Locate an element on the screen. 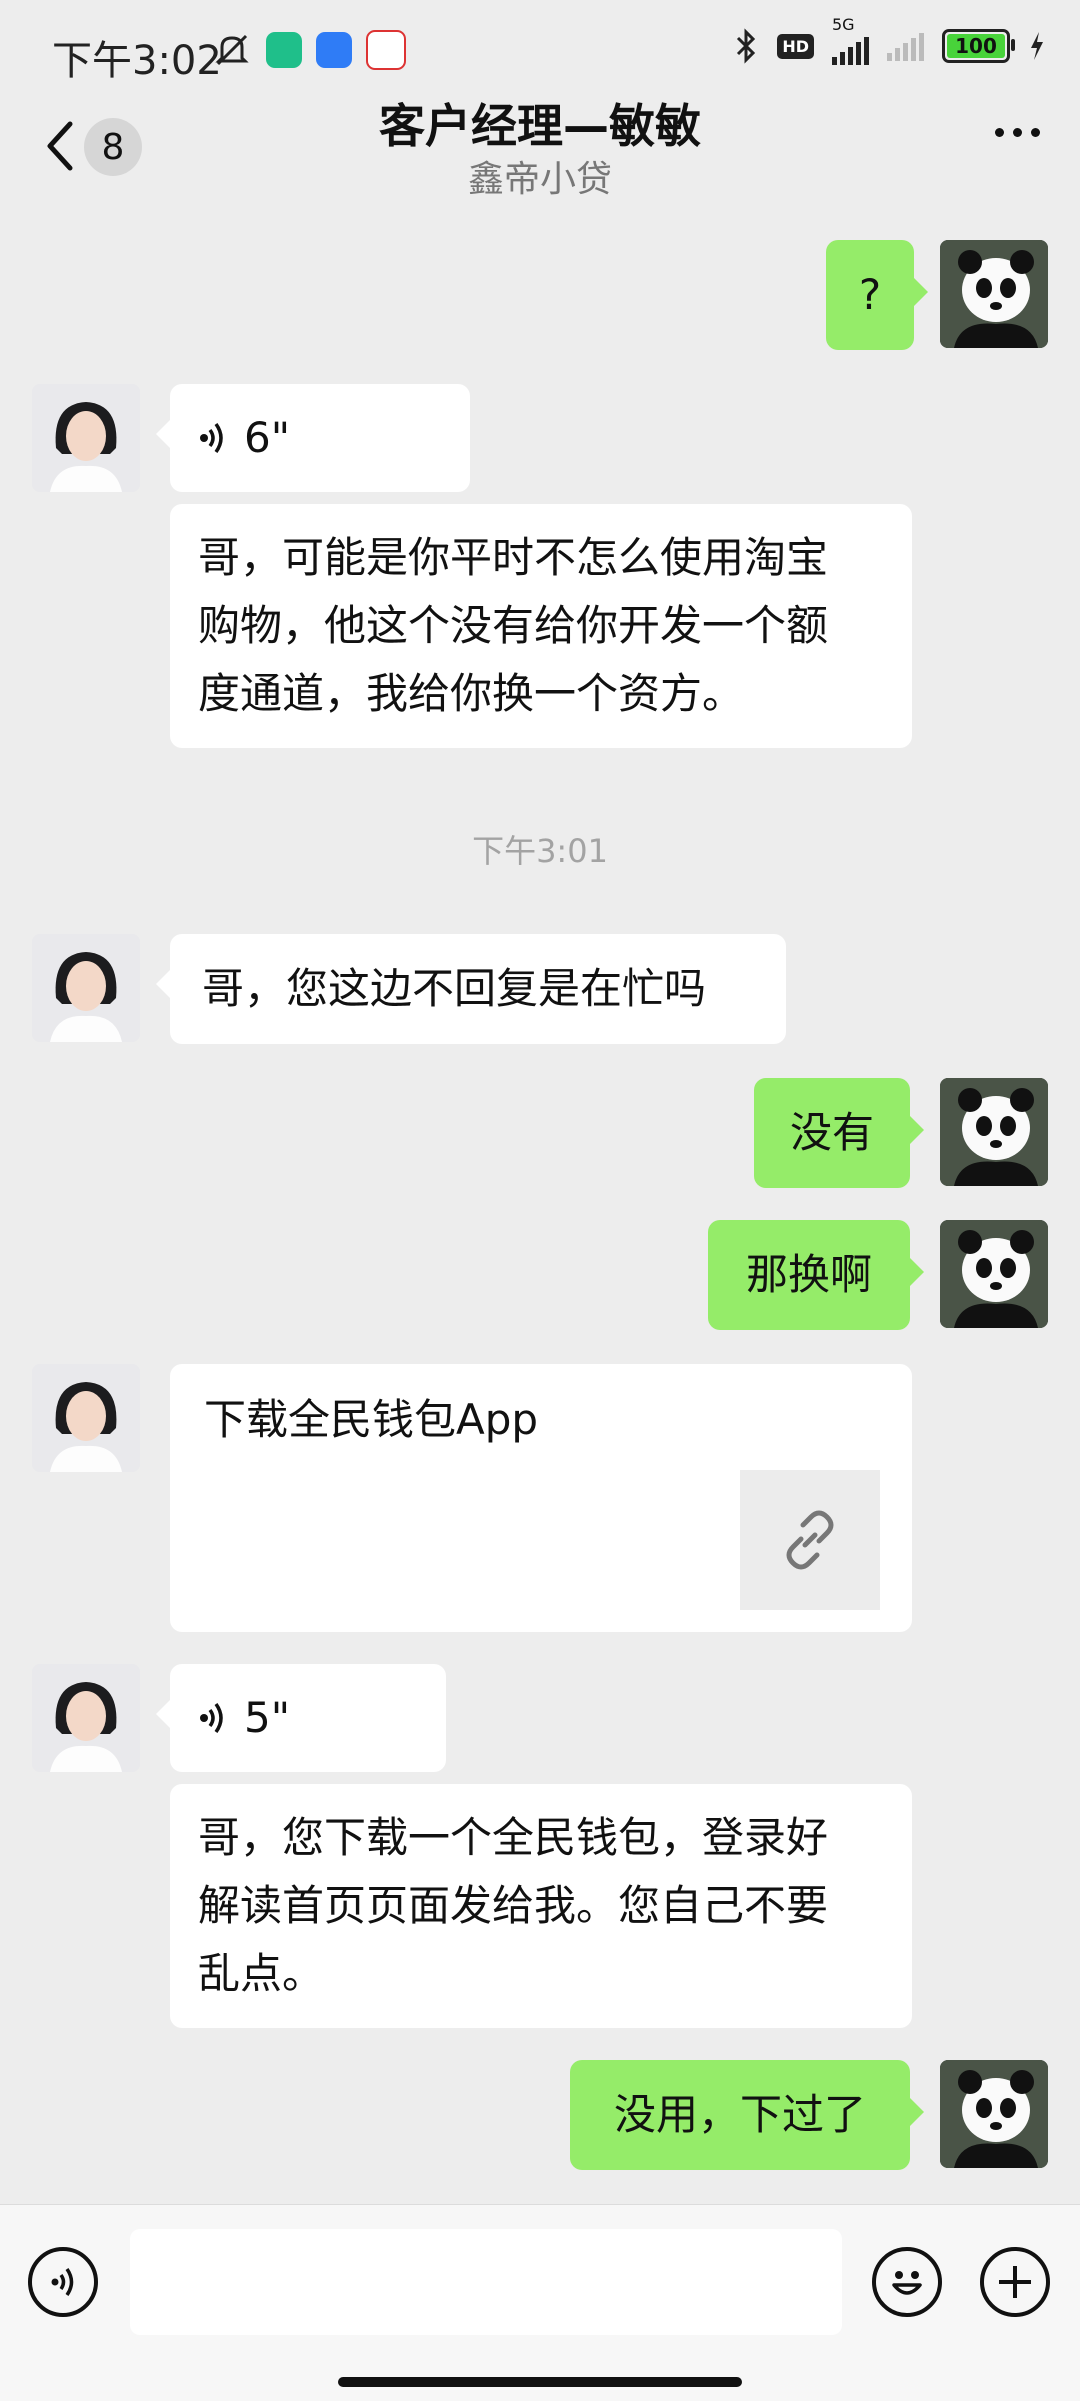 The height and width of the screenshot is (2401, 1080). message-line: 哥，可能是你平时不怎么使用淘宝 is located at coordinates (513, 557).